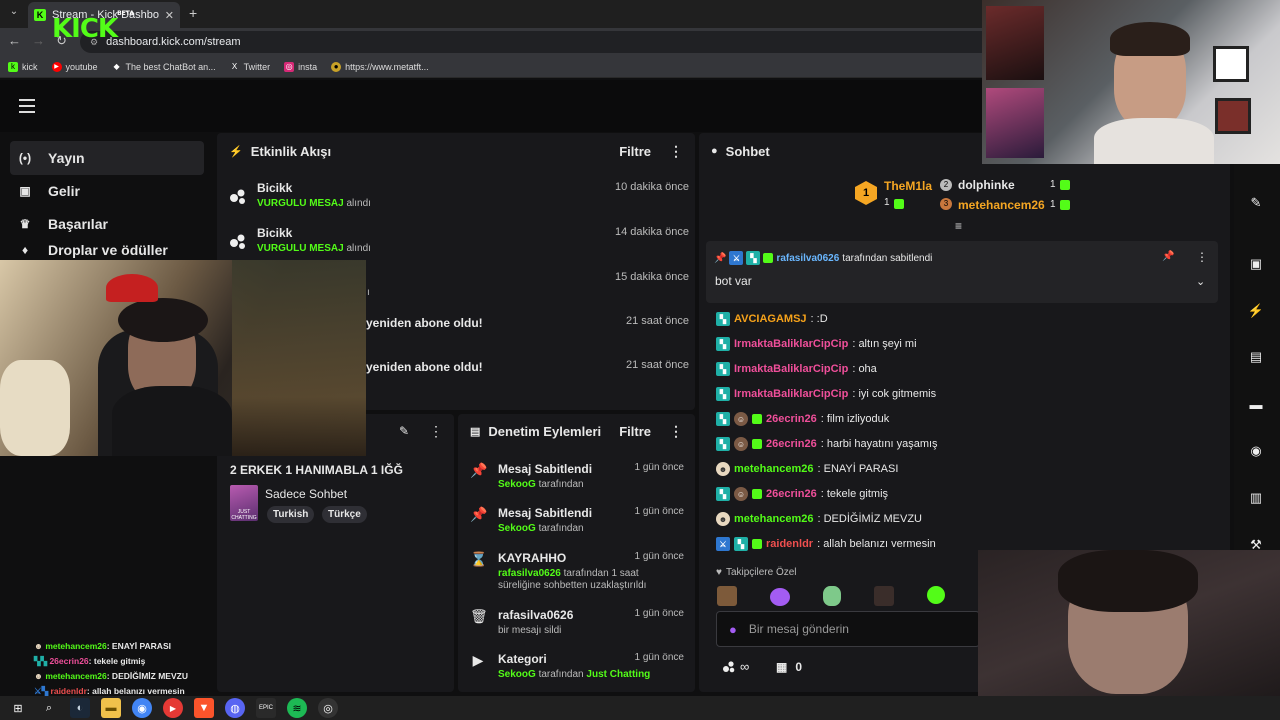 Image resolution: width=1280 pixels, height=720 pixels. What do you see at coordinates (1256, 451) in the screenshot?
I see `broadcast-icon: ◉` at bounding box center [1256, 451].